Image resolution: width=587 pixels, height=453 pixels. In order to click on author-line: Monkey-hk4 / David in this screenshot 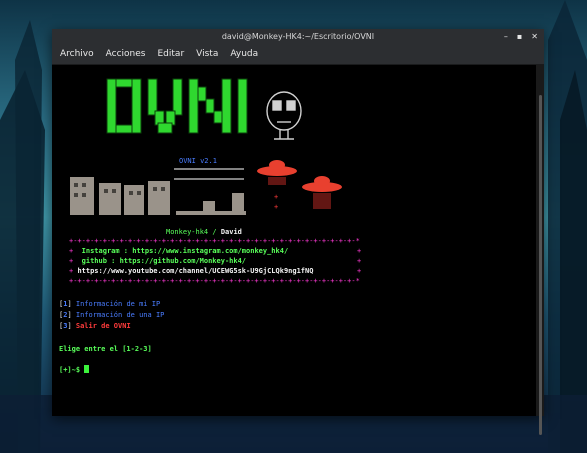, I will do `click(204, 232)`.